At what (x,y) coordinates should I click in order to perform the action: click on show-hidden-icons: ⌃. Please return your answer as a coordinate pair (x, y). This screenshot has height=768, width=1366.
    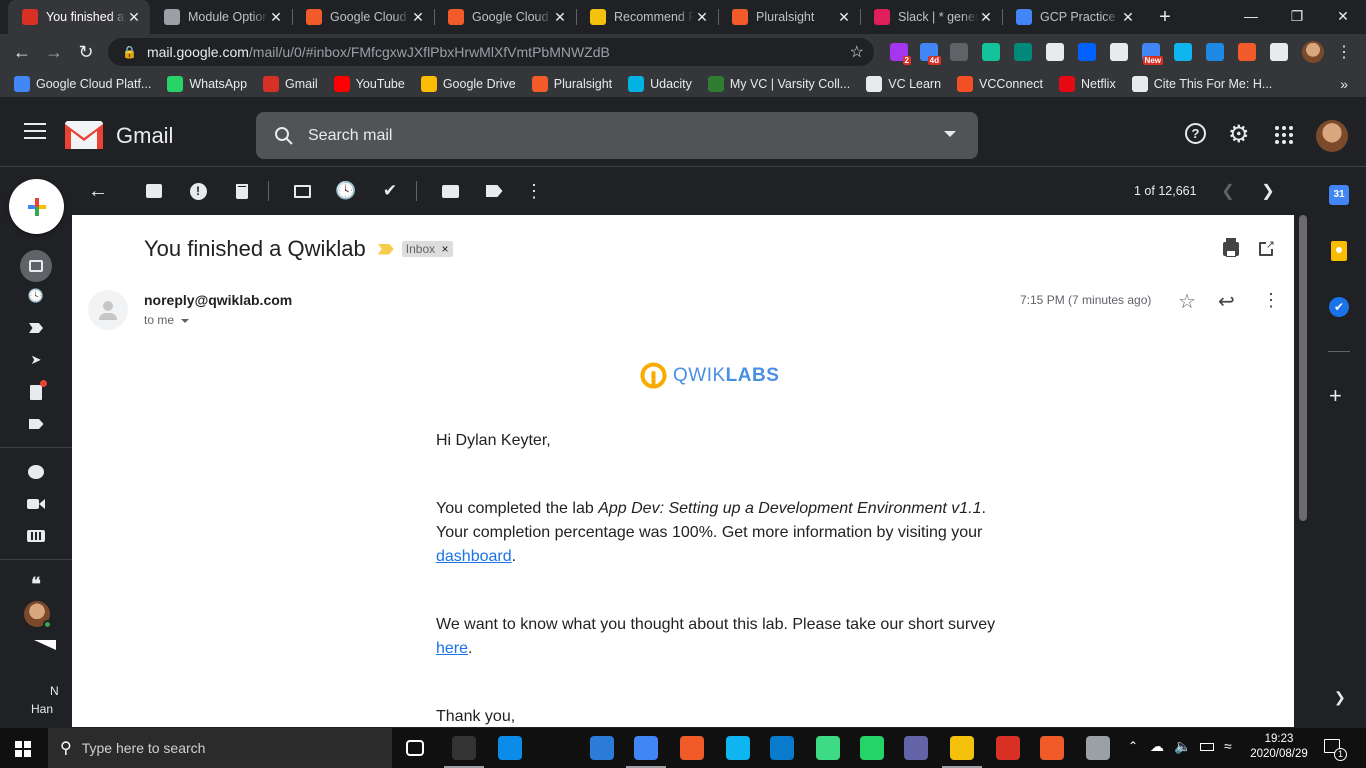
    Looking at the image, I should click on (1133, 746).